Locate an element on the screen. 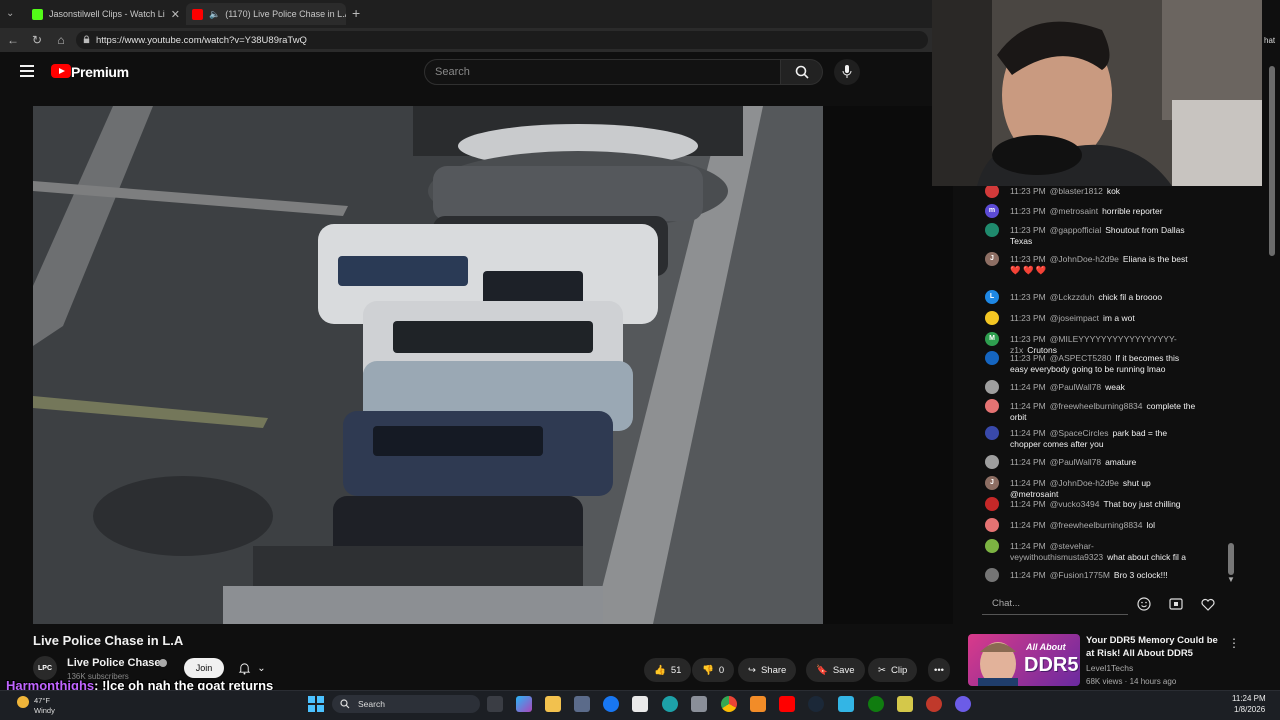 This screenshot has height=720, width=1280. taskbar-search: Search is located at coordinates (406, 704).